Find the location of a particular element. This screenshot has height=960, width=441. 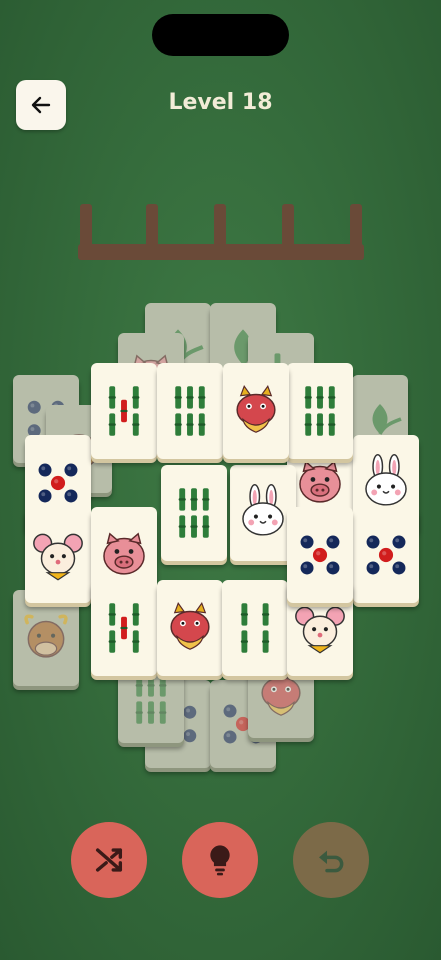

bamboo-4-icon is located at coordinates (255, 628).